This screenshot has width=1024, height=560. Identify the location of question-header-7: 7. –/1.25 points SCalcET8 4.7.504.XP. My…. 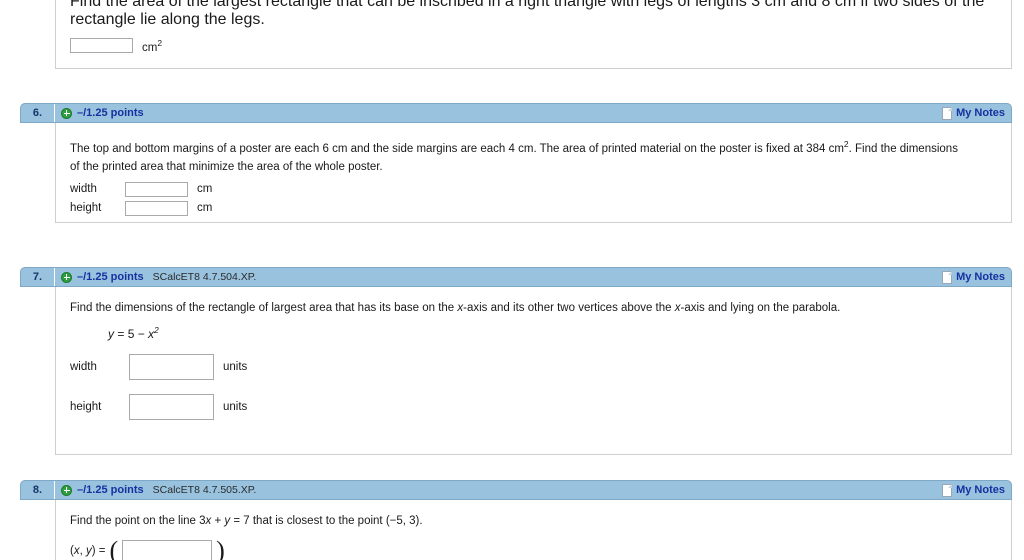
(516, 277).